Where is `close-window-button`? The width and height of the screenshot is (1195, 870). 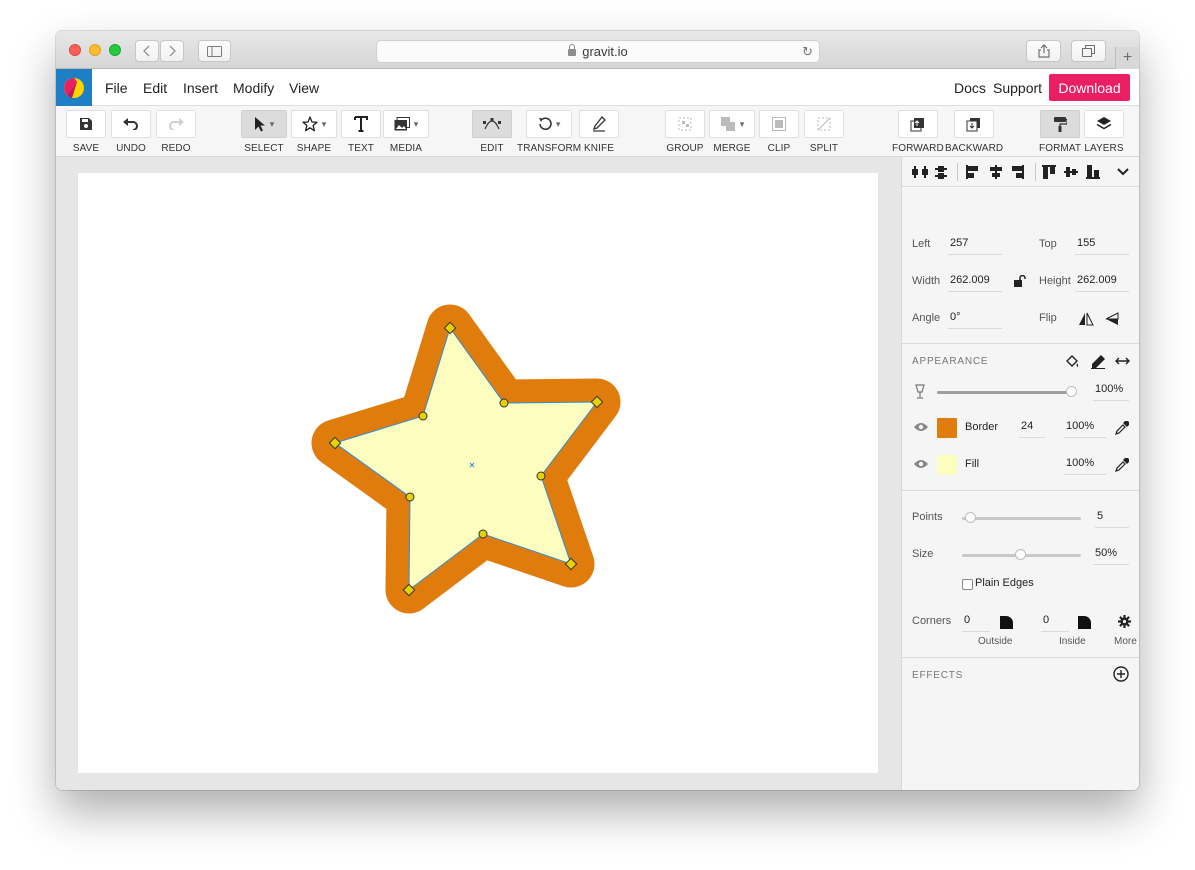
close-window-button is located at coordinates (75, 50).